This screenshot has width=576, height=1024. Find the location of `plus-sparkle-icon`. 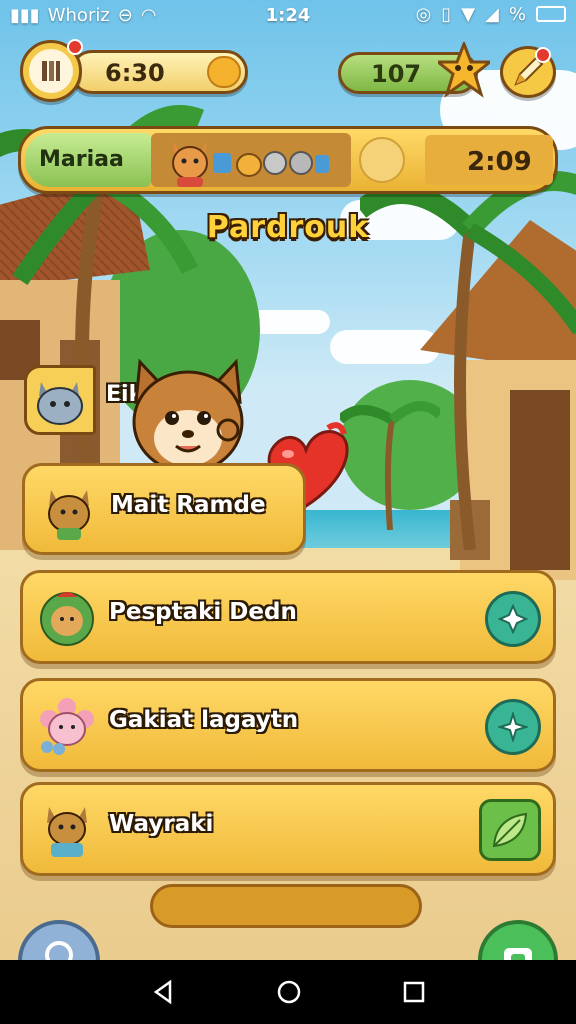

plus-sparkle-icon is located at coordinates (513, 727).